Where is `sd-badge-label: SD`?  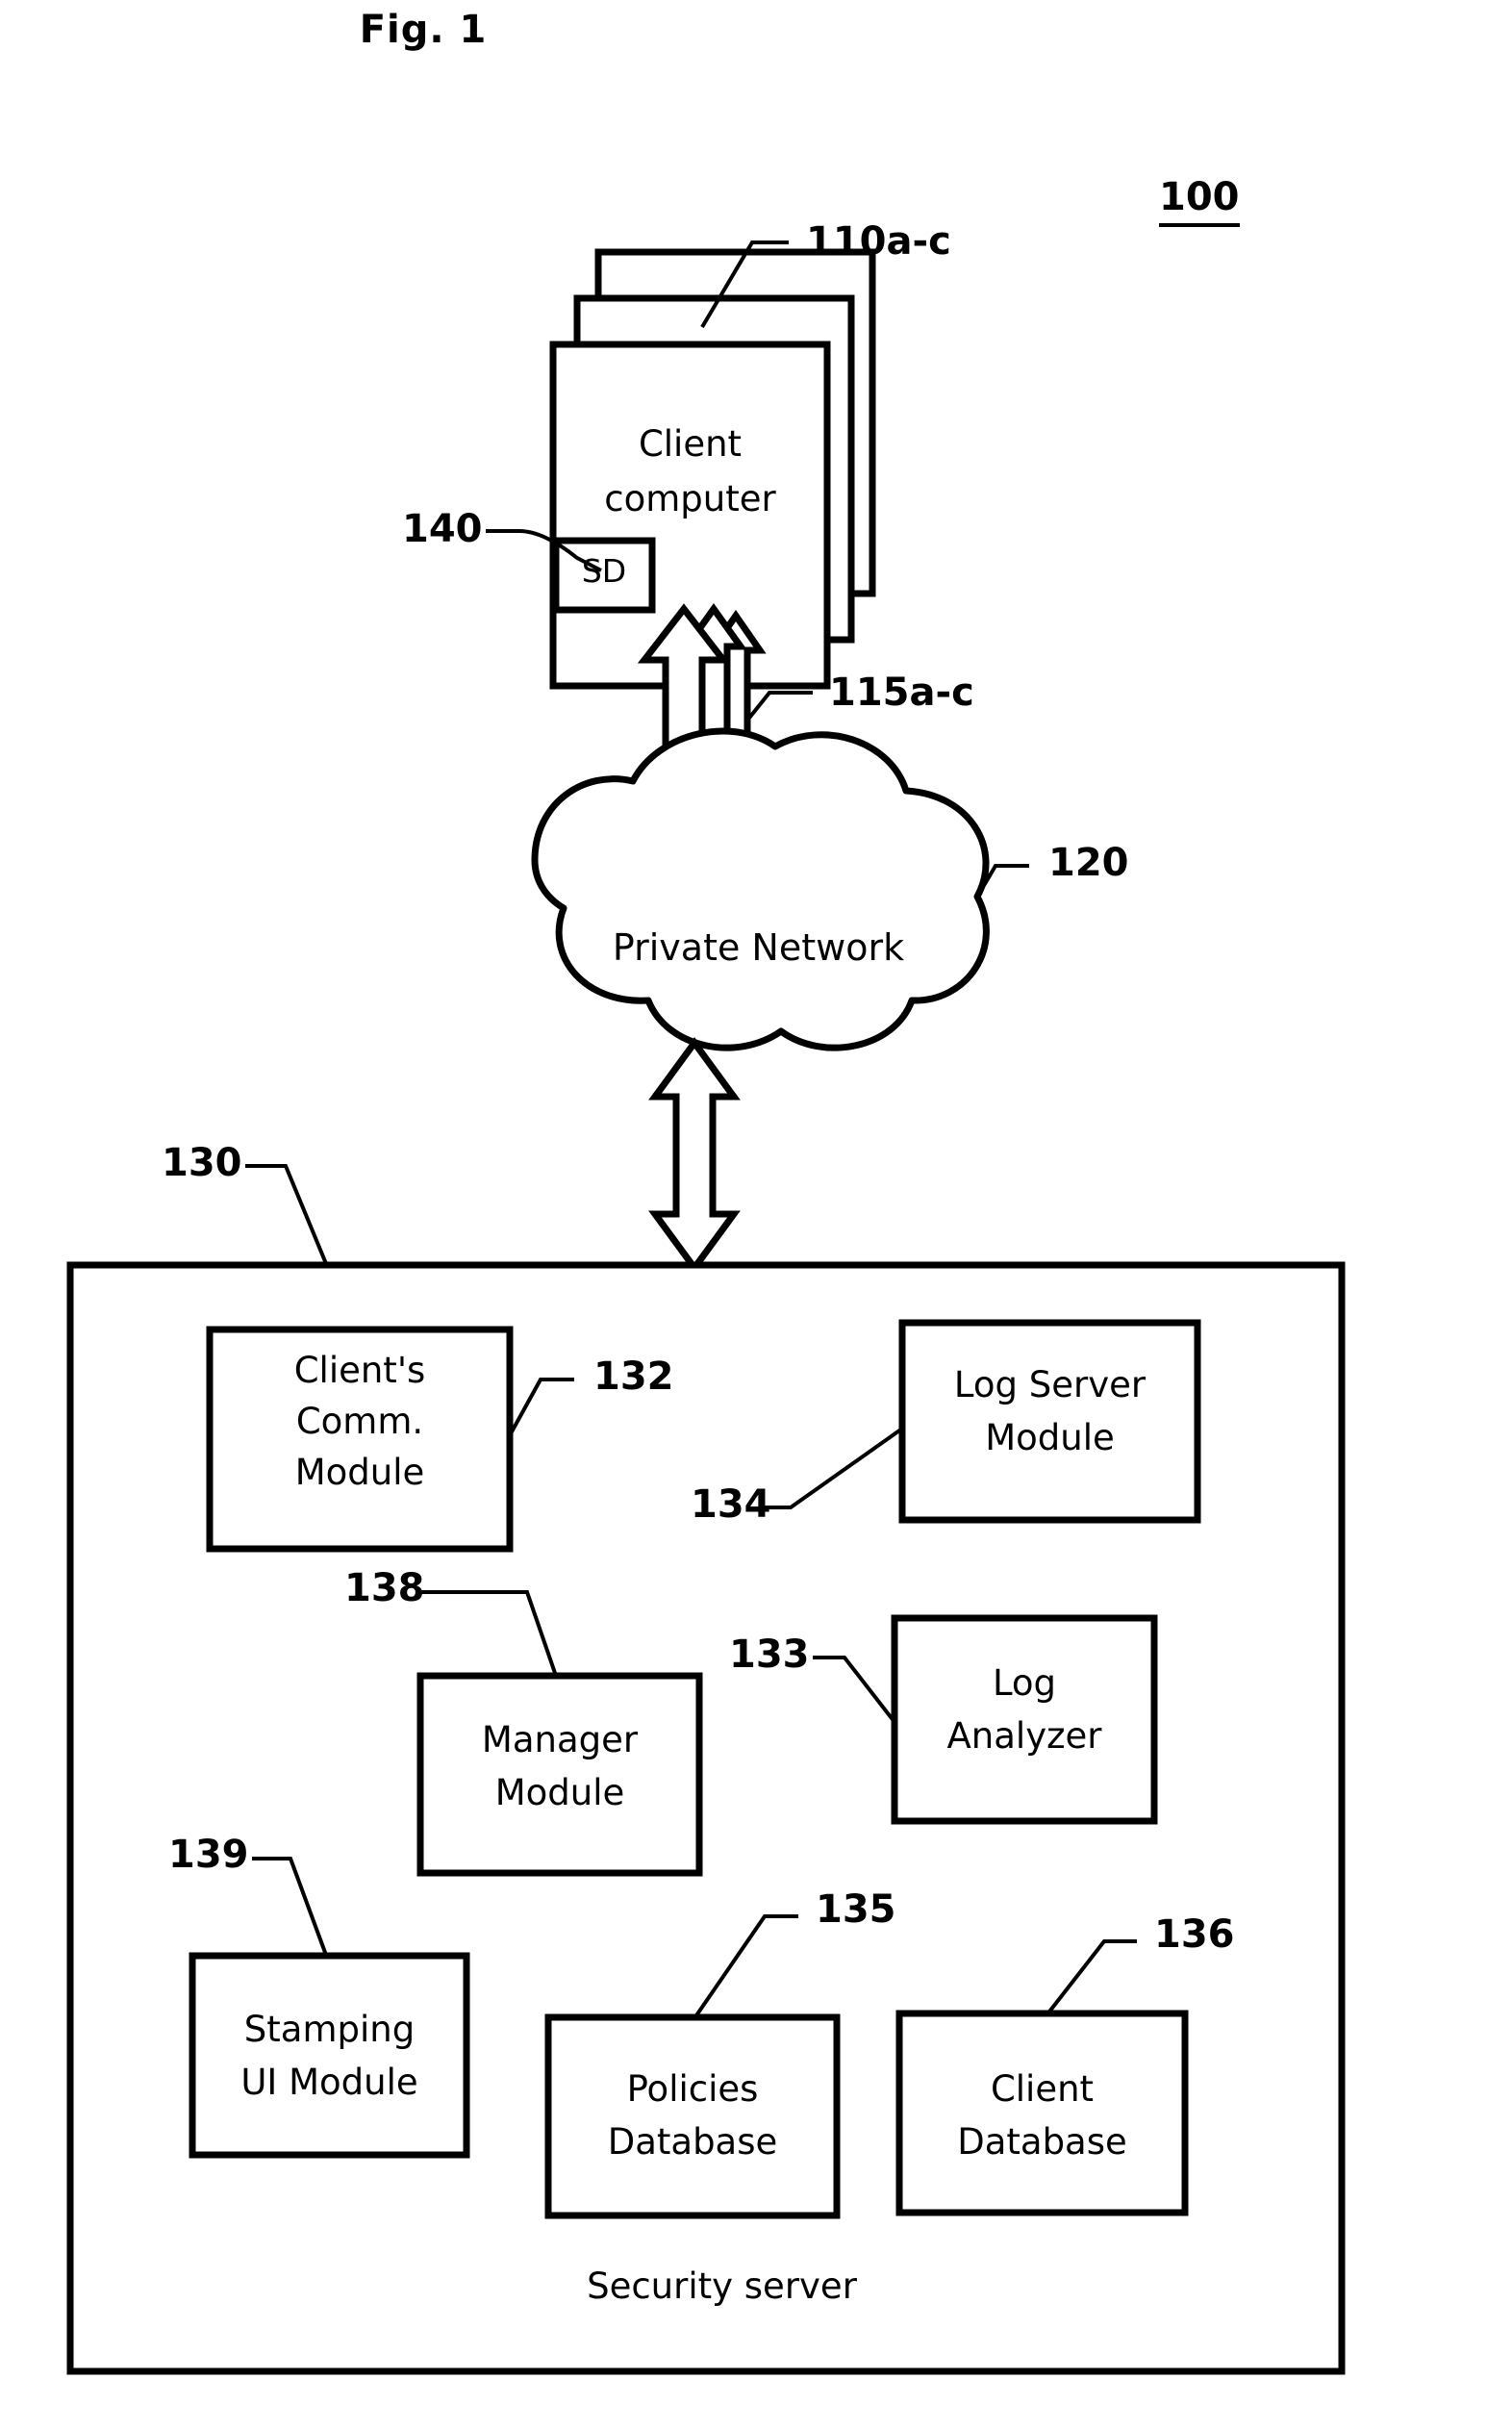
sd-badge-label: SD is located at coordinates (604, 571).